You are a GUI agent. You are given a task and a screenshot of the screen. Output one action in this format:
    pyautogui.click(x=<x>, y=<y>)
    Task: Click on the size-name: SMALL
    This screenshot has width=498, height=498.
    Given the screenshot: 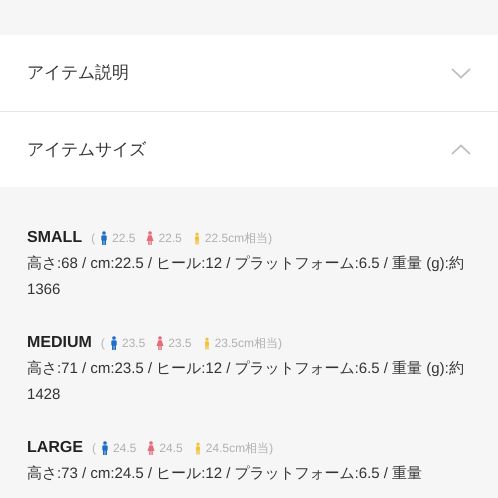 What is the action you would take?
    pyautogui.click(x=54, y=238)
    